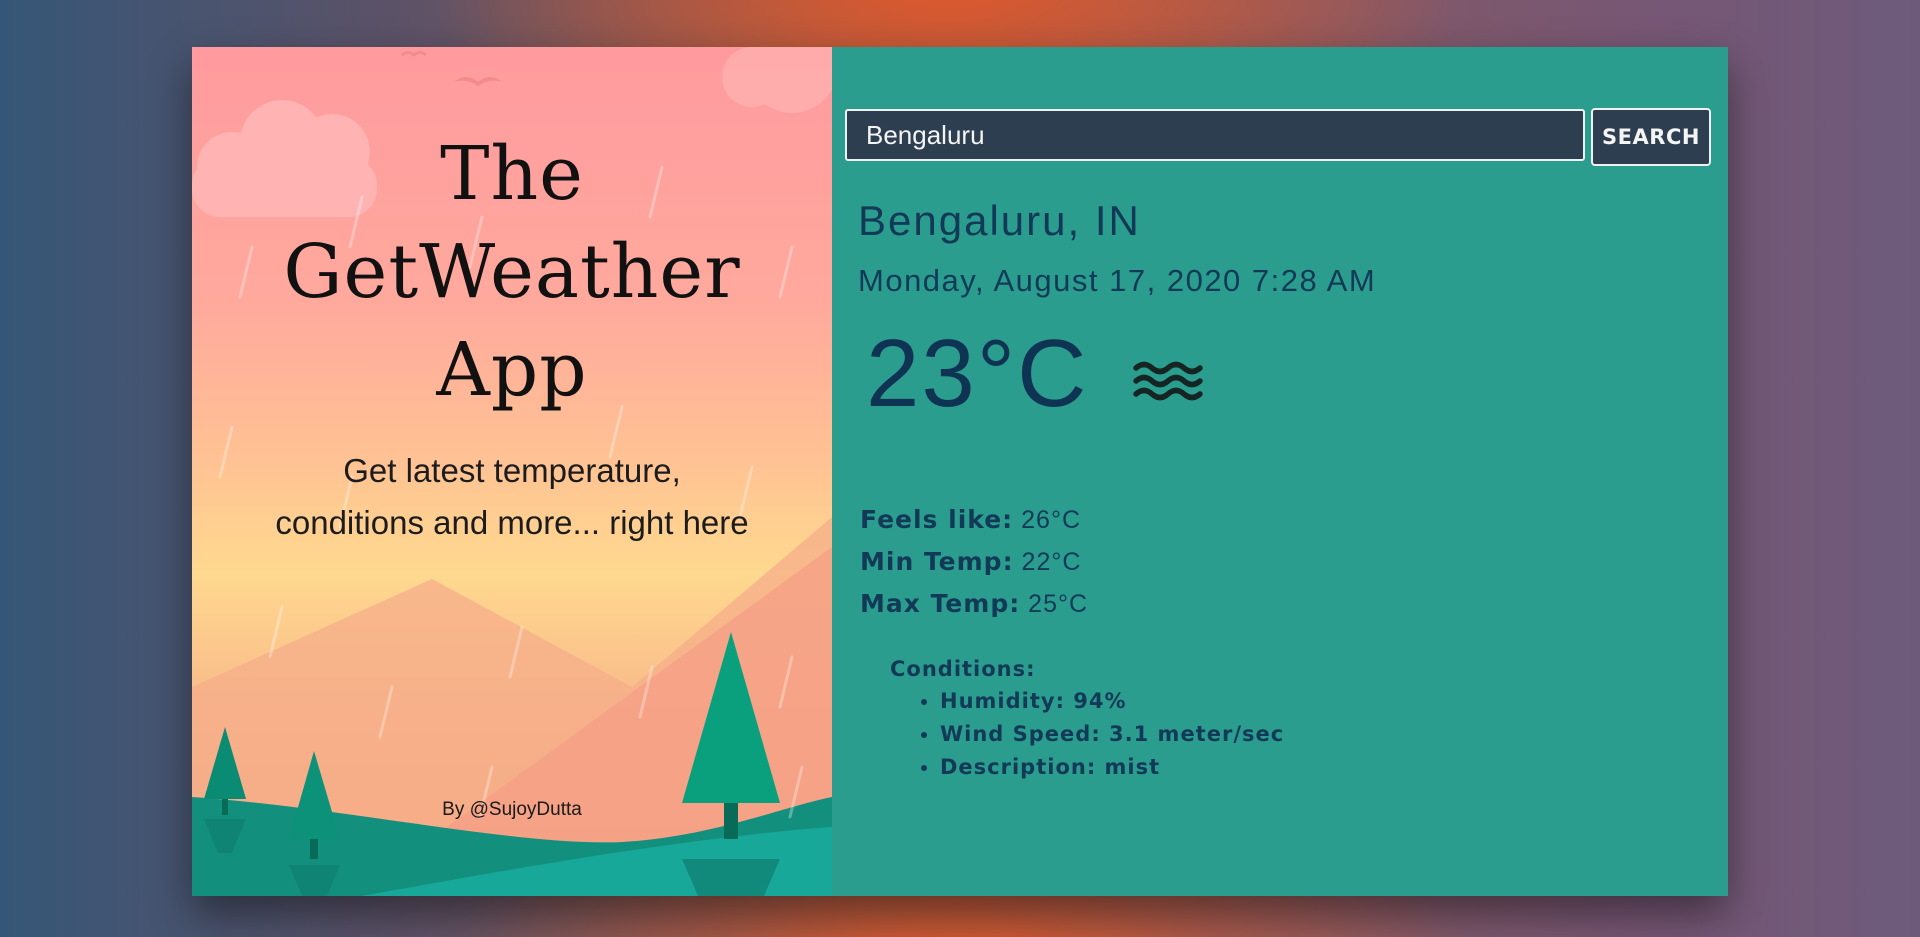  What do you see at coordinates (1197, 734) in the screenshot?
I see `condition-value: 3.1 meter/sec` at bounding box center [1197, 734].